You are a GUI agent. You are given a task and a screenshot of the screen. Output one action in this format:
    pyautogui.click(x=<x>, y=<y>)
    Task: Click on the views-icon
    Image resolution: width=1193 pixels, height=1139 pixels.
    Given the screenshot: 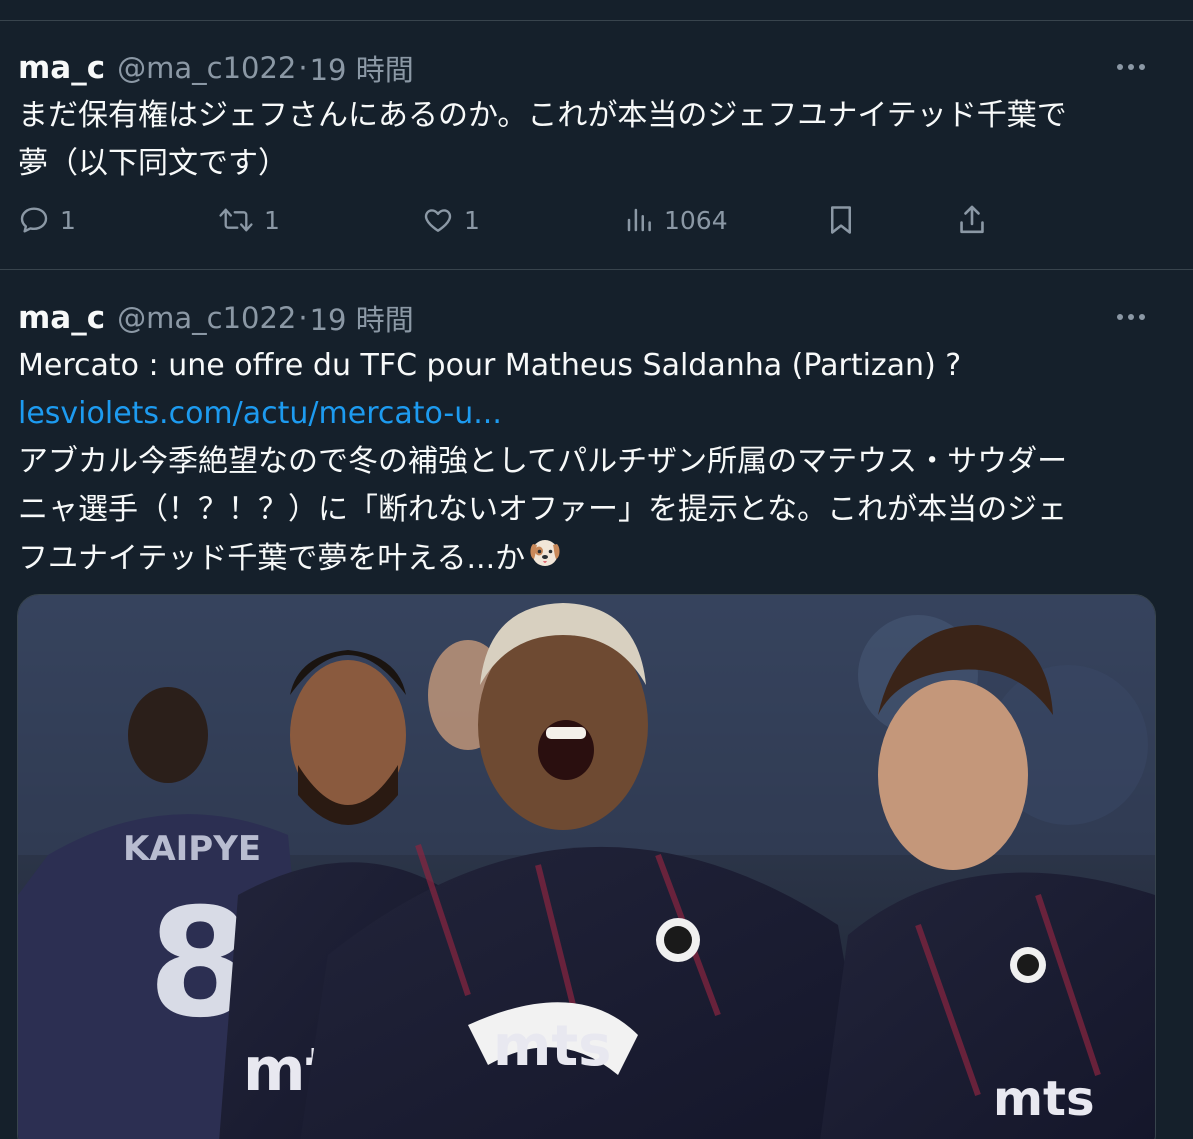 What is the action you would take?
    pyautogui.click(x=639, y=220)
    